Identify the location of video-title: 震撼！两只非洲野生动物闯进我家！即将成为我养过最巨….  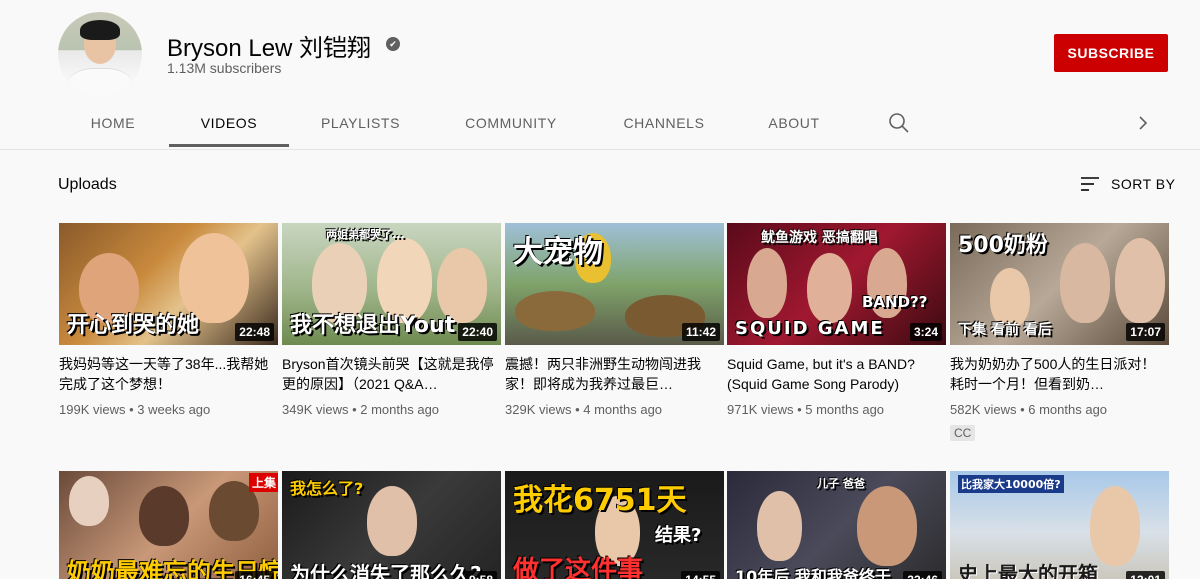
(614, 374).